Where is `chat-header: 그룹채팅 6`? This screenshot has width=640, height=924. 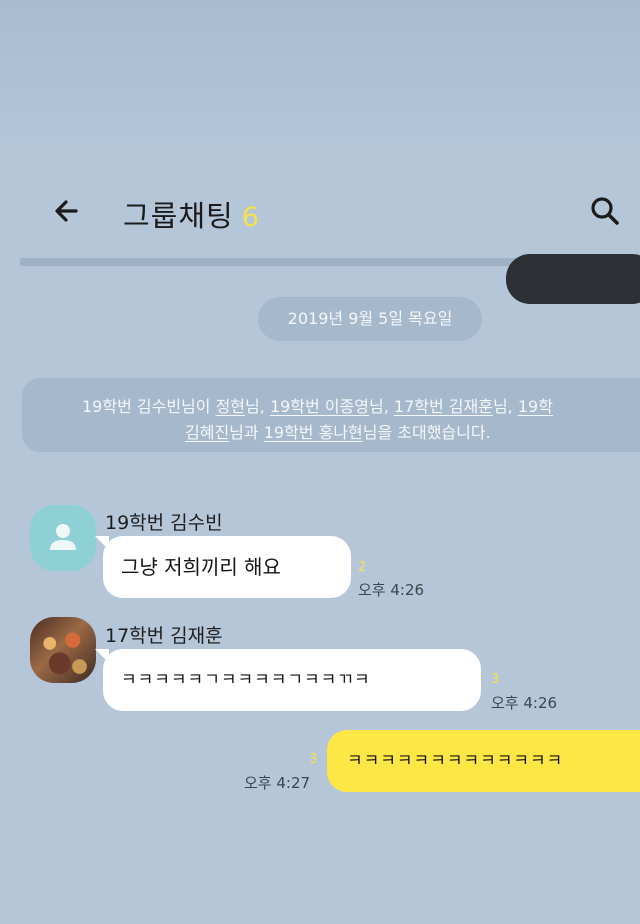 chat-header: 그룹채팅 6 is located at coordinates (320, 212).